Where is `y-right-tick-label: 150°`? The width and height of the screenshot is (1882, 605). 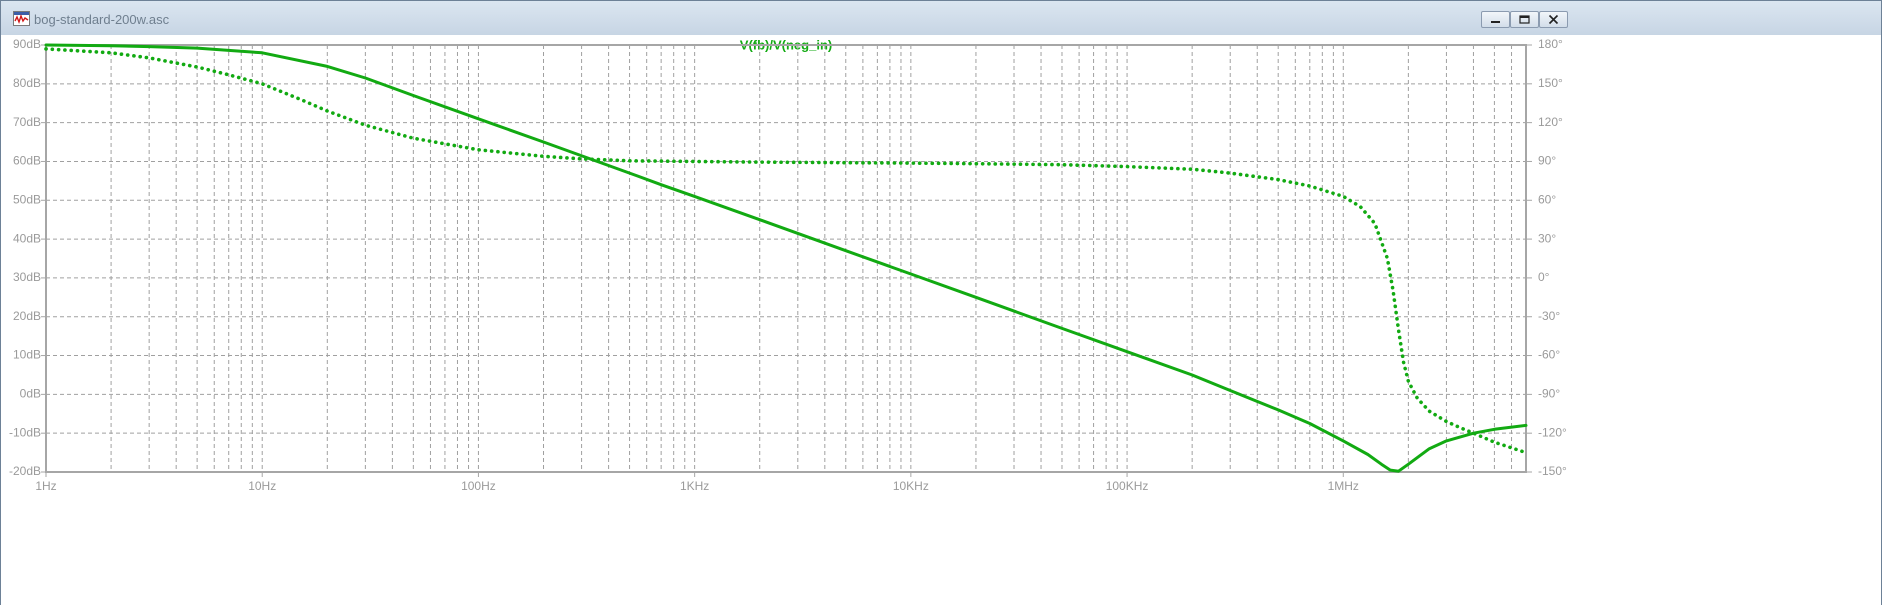
y-right-tick-label: 150° is located at coordinates (1550, 83).